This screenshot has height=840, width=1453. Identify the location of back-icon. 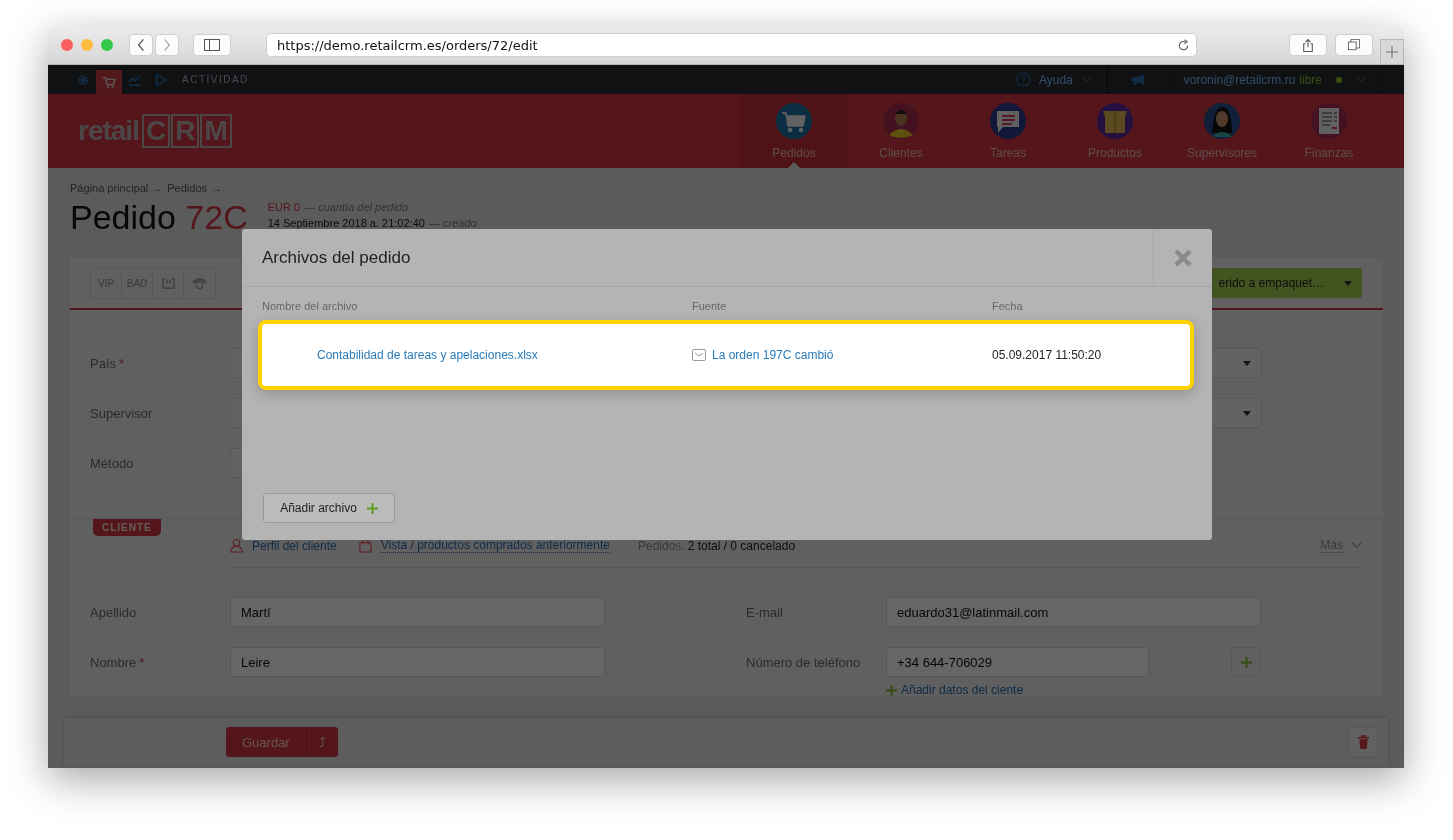
(141, 45).